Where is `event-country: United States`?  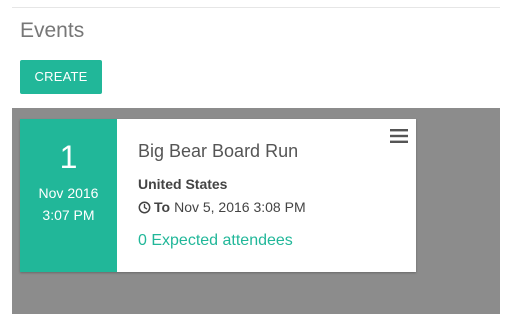 event-country: United States is located at coordinates (183, 184).